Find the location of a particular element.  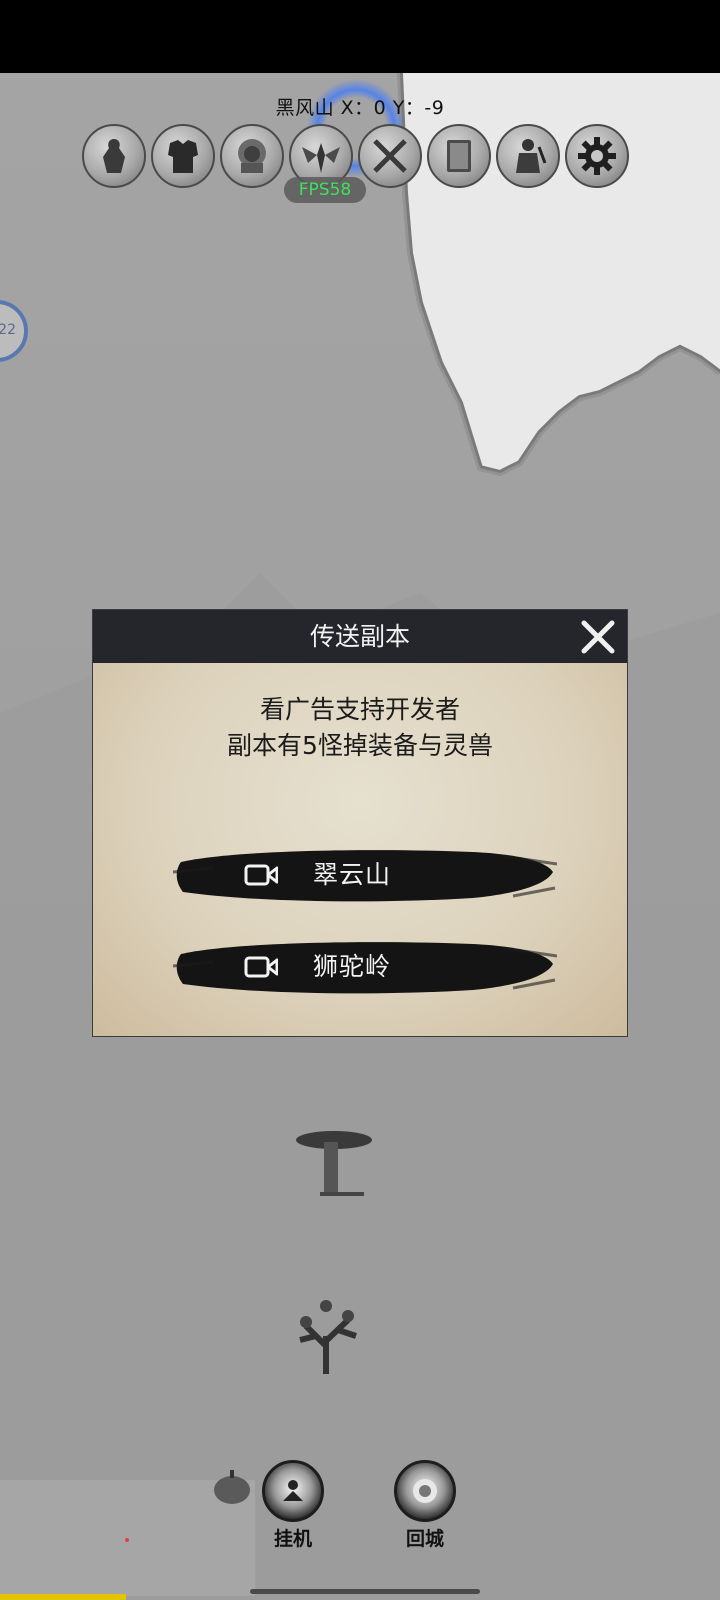

teleport-cuiyunshan-label: 翠云山 is located at coordinates (352, 874).